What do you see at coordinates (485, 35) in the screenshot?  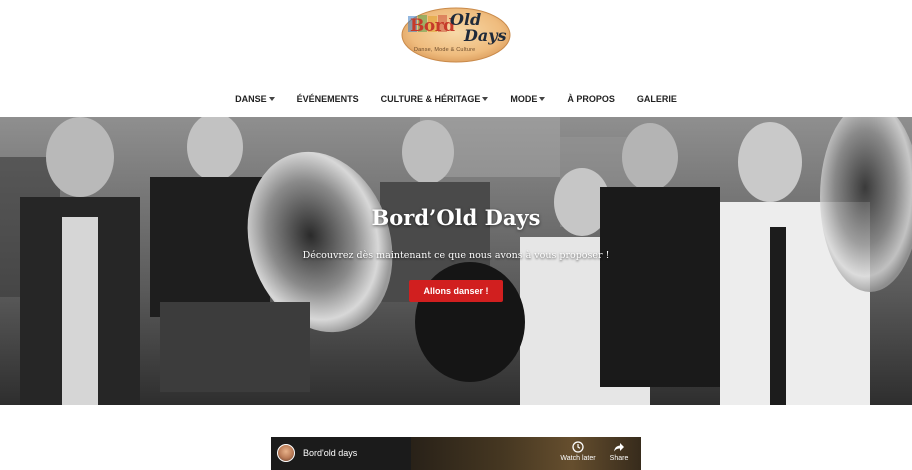 I see `logo-word-days: Days` at bounding box center [485, 35].